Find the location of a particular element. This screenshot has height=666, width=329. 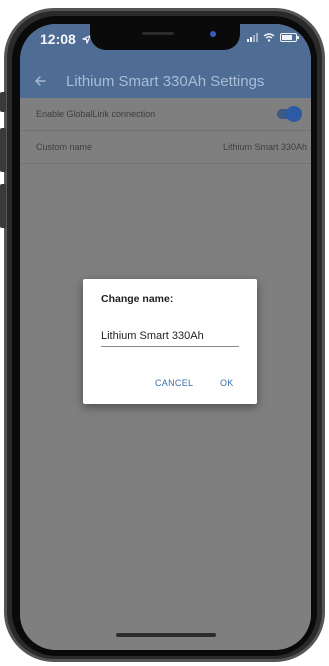

app-header: 12:08 Lithium Smart 330Ah Settings is located at coordinates (165, 61).